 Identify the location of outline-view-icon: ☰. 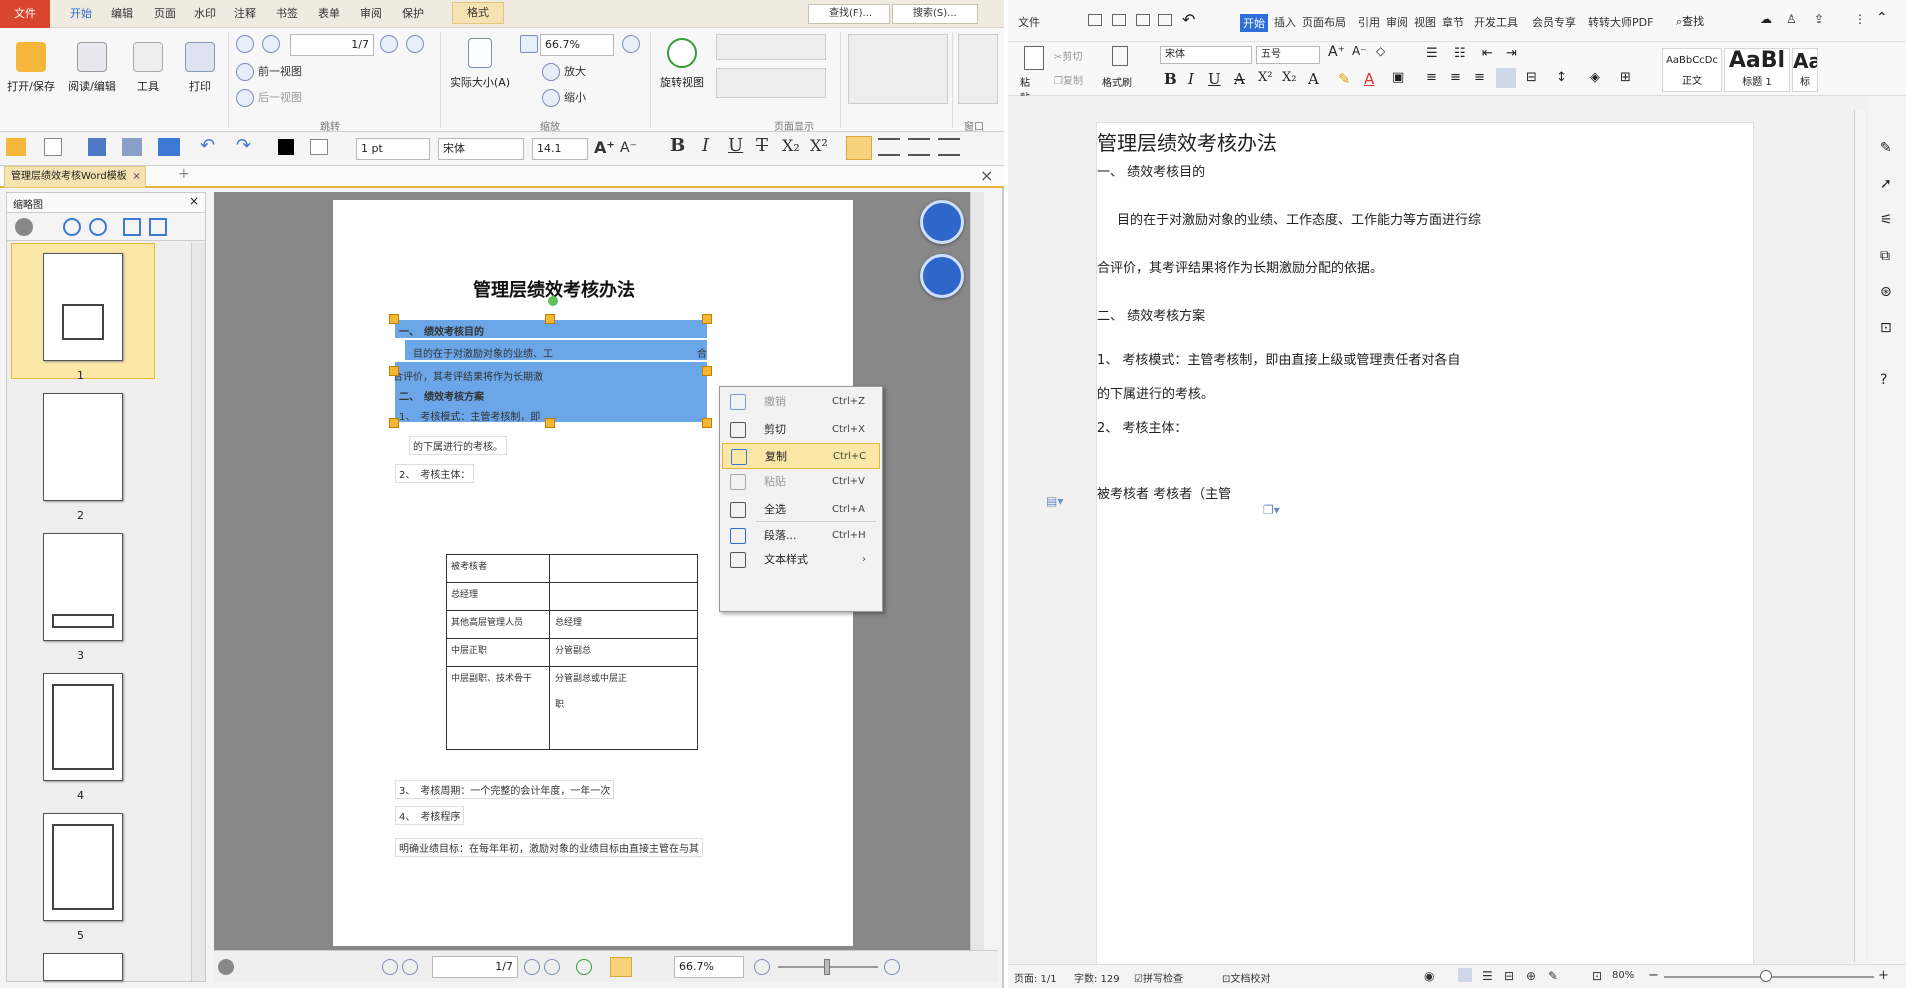
(1487, 976).